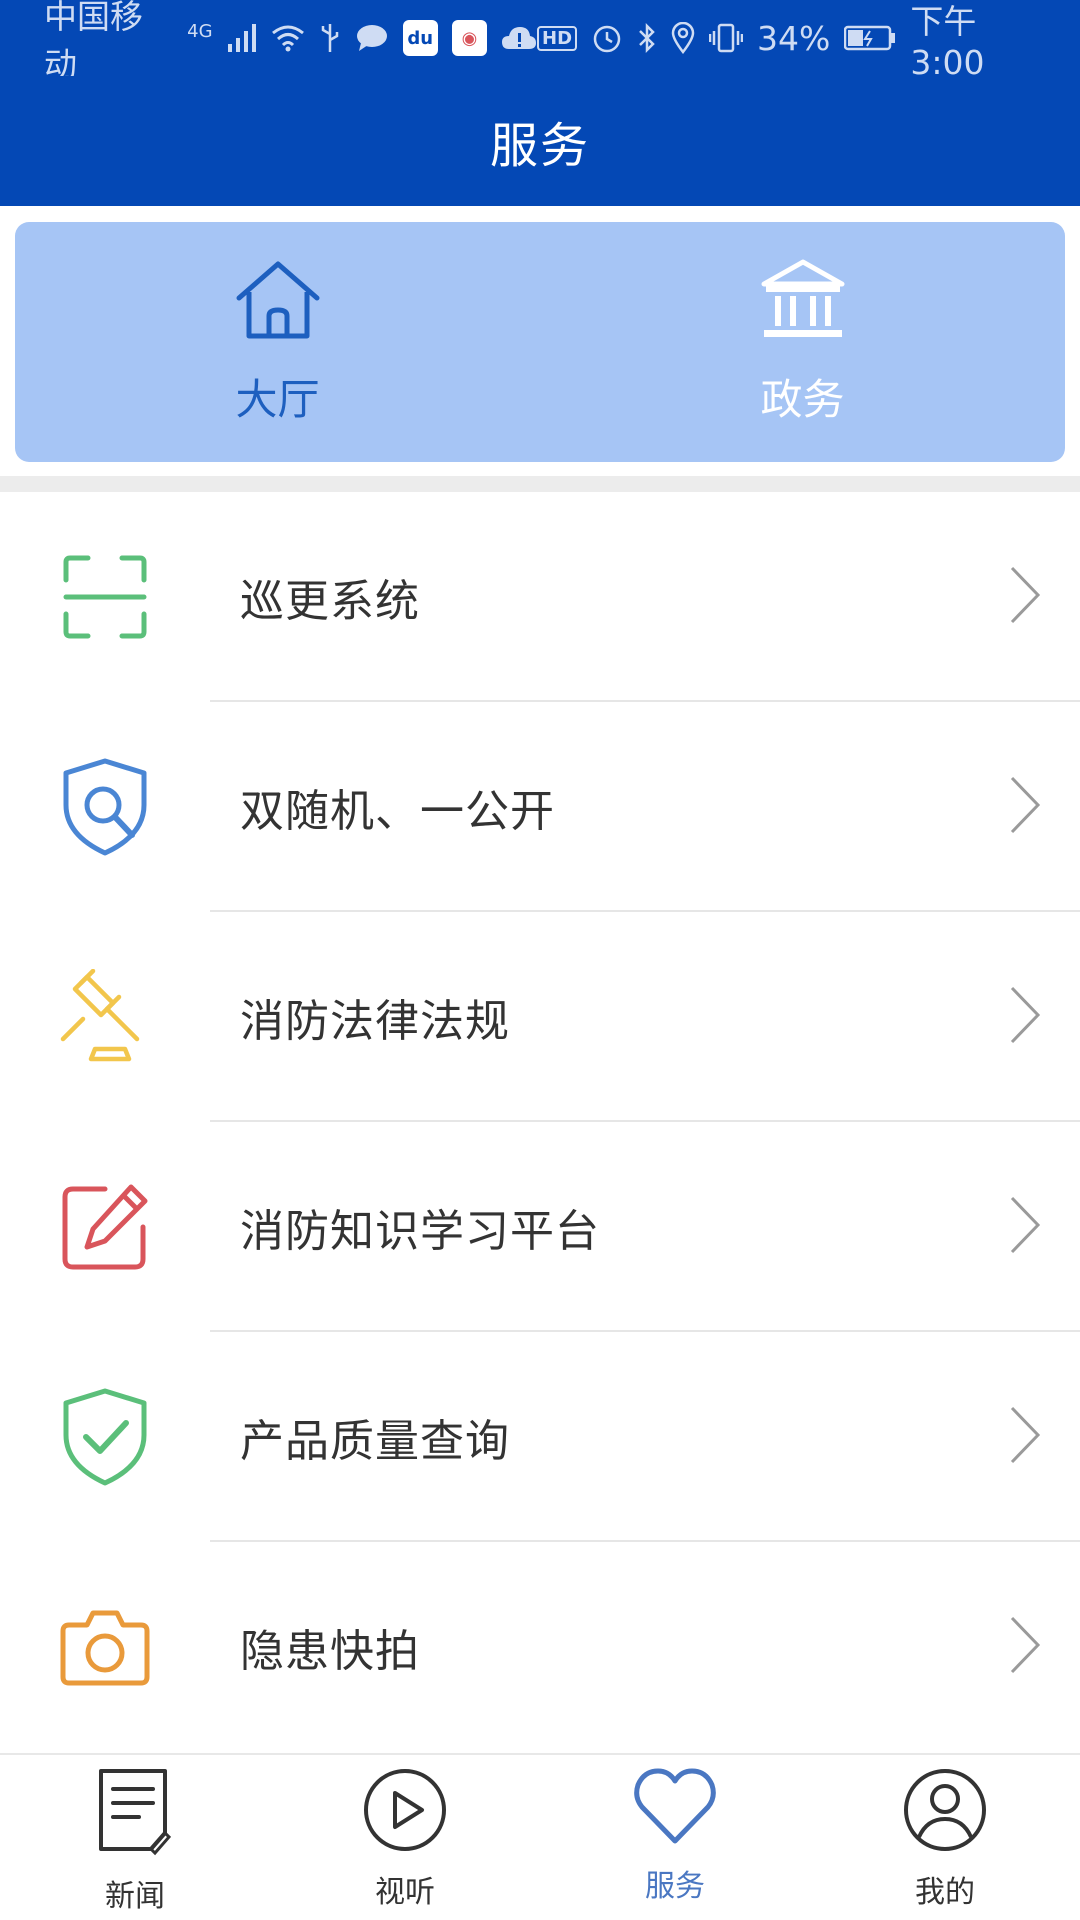 The width and height of the screenshot is (1080, 1920). I want to click on shield-check-icon, so click(105, 1437).